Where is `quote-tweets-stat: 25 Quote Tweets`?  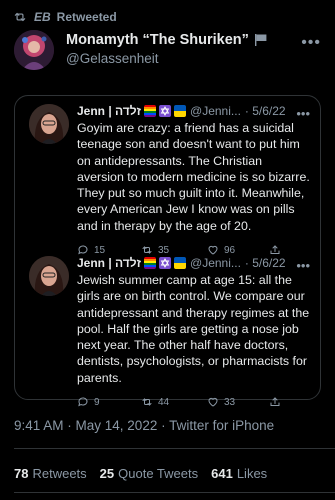
quote-tweets-stat: 25 Quote Tweets is located at coordinates (149, 473).